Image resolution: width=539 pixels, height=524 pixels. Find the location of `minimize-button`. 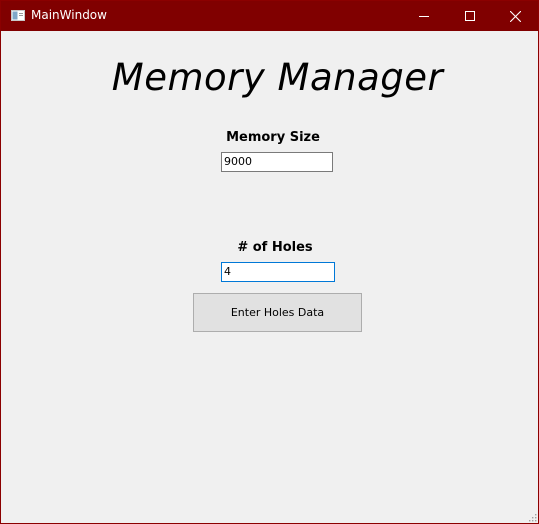

minimize-button is located at coordinates (424, 16).